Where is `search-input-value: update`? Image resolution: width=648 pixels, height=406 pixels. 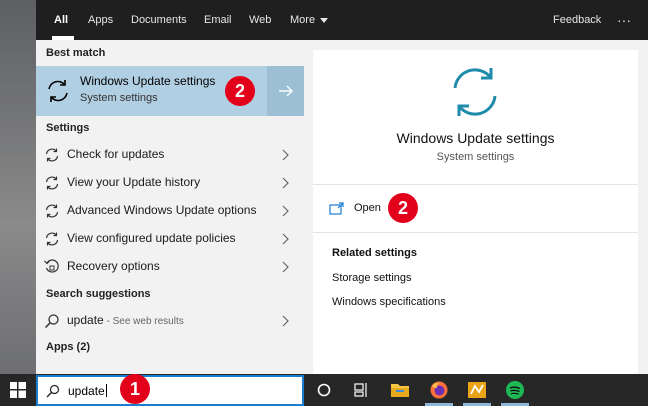
search-input-value: update is located at coordinates (87, 391).